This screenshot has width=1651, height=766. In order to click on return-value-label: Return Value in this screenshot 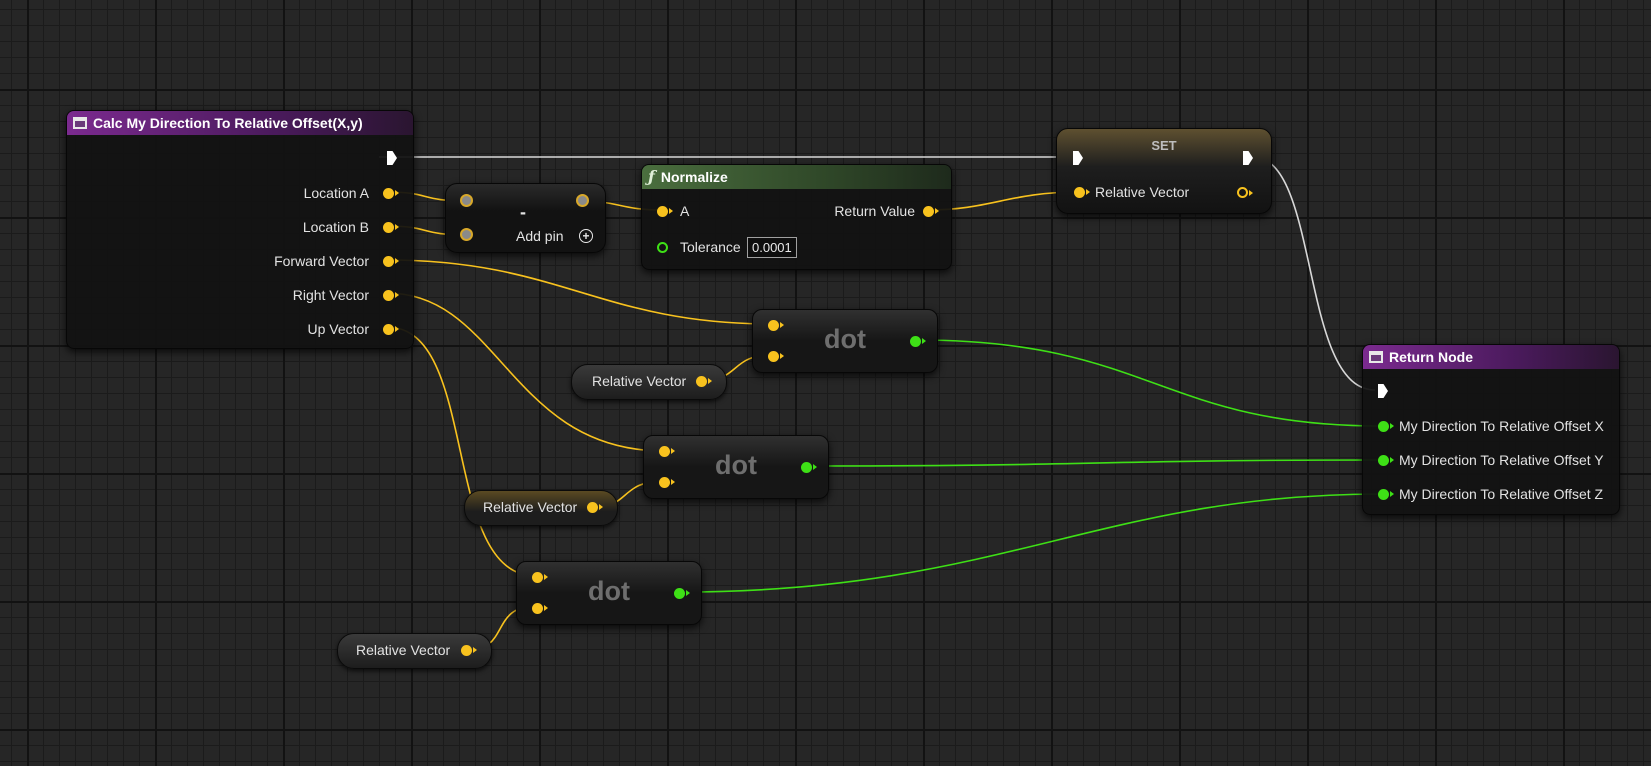, I will do `click(874, 211)`.